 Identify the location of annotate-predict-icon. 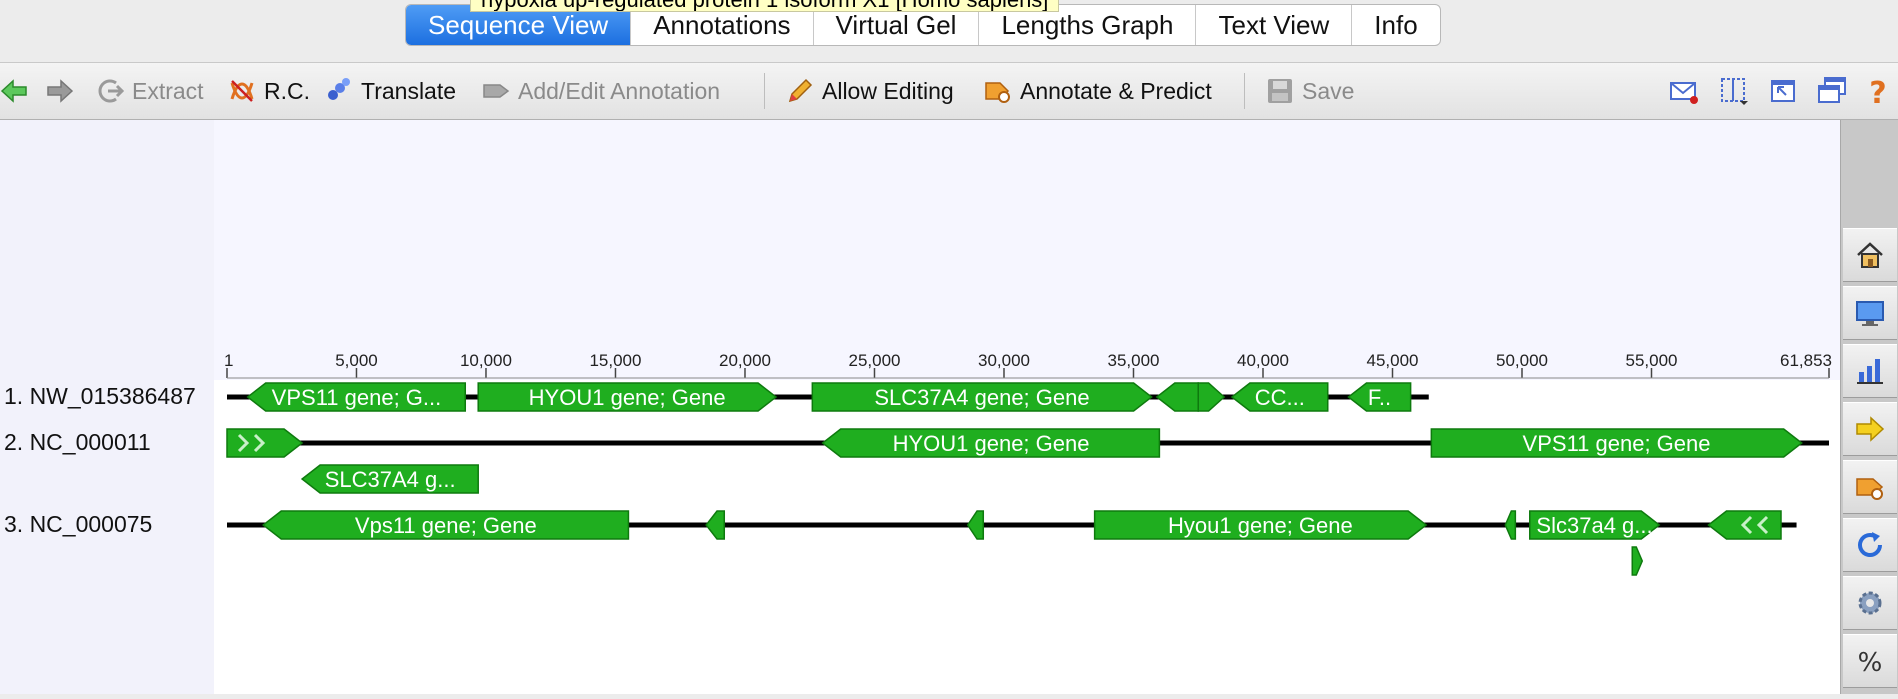
(998, 91).